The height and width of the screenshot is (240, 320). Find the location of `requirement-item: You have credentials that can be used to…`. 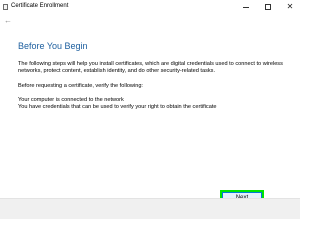

requirement-item: You have credentials that can be used to… is located at coordinates (117, 107).